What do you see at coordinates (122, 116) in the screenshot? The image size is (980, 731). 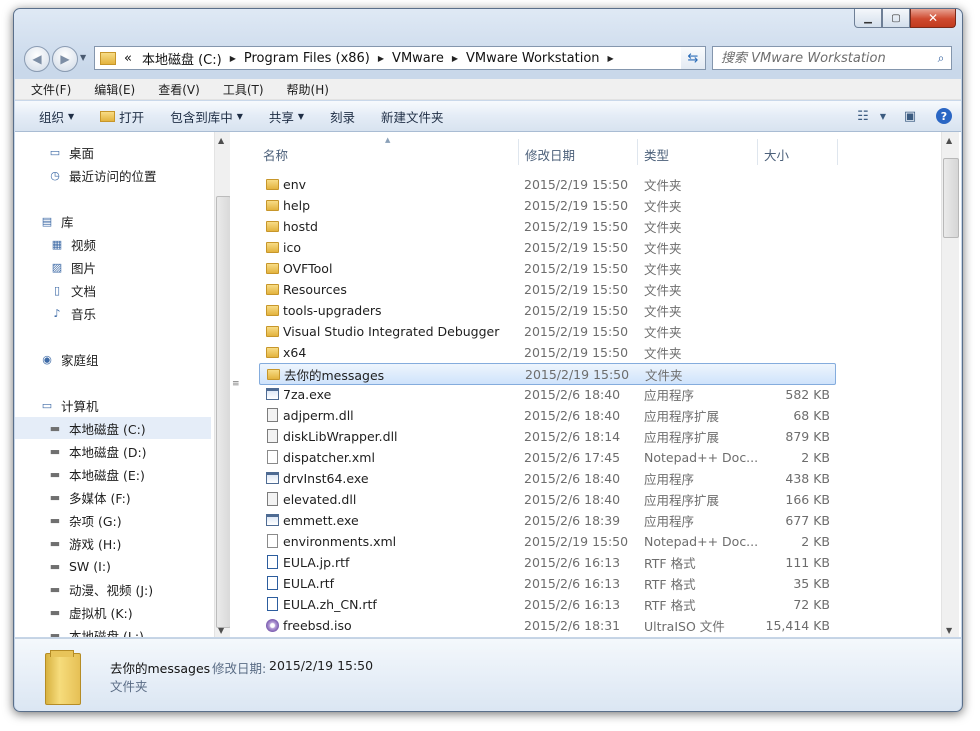 I see `open-button: 打开` at bounding box center [122, 116].